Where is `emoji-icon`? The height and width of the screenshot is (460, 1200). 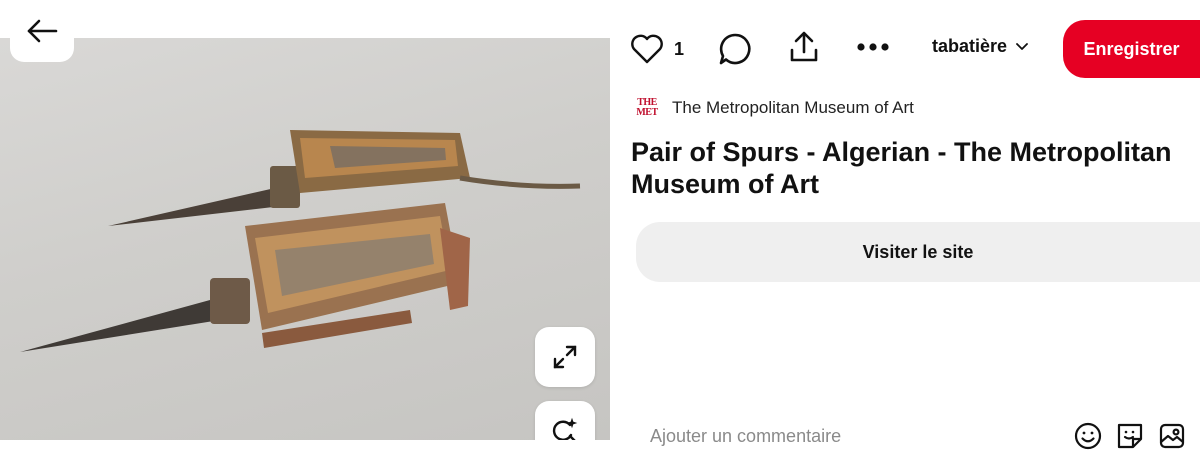
emoji-icon is located at coordinates (1088, 436).